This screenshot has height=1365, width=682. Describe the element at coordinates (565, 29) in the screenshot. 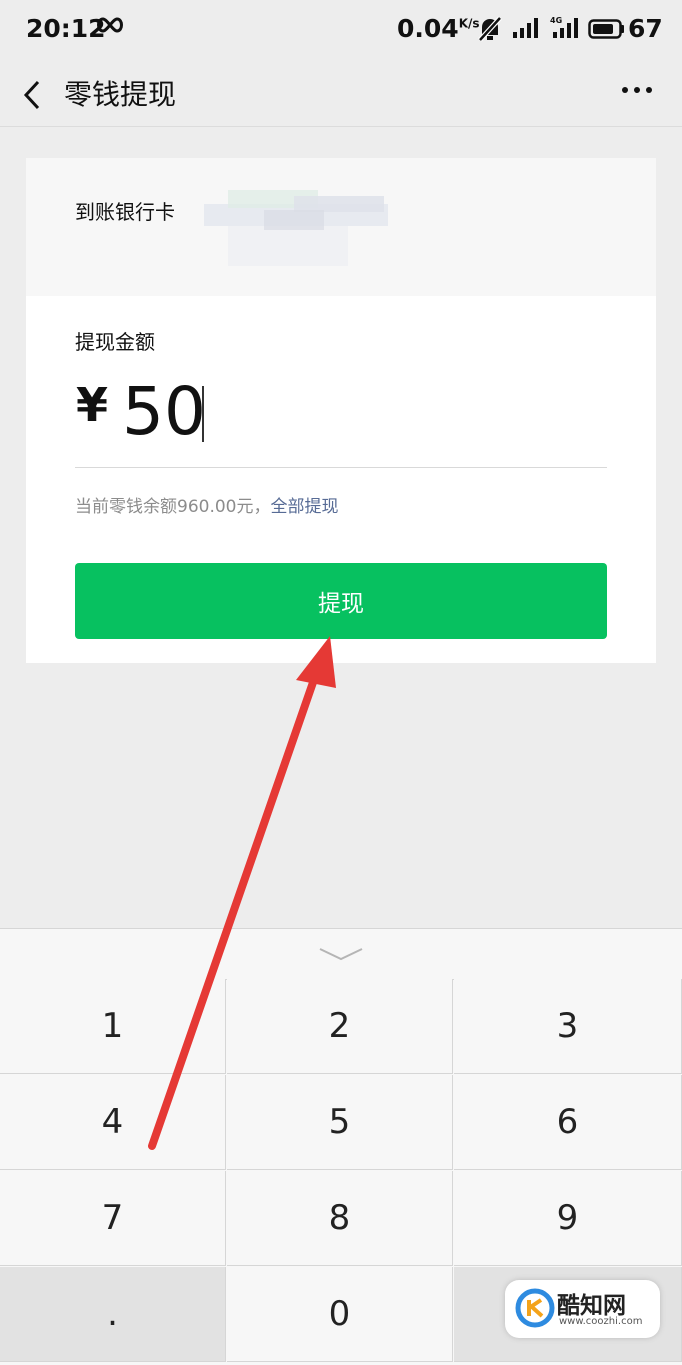

I see `signal-4g-icon: 4G` at that location.